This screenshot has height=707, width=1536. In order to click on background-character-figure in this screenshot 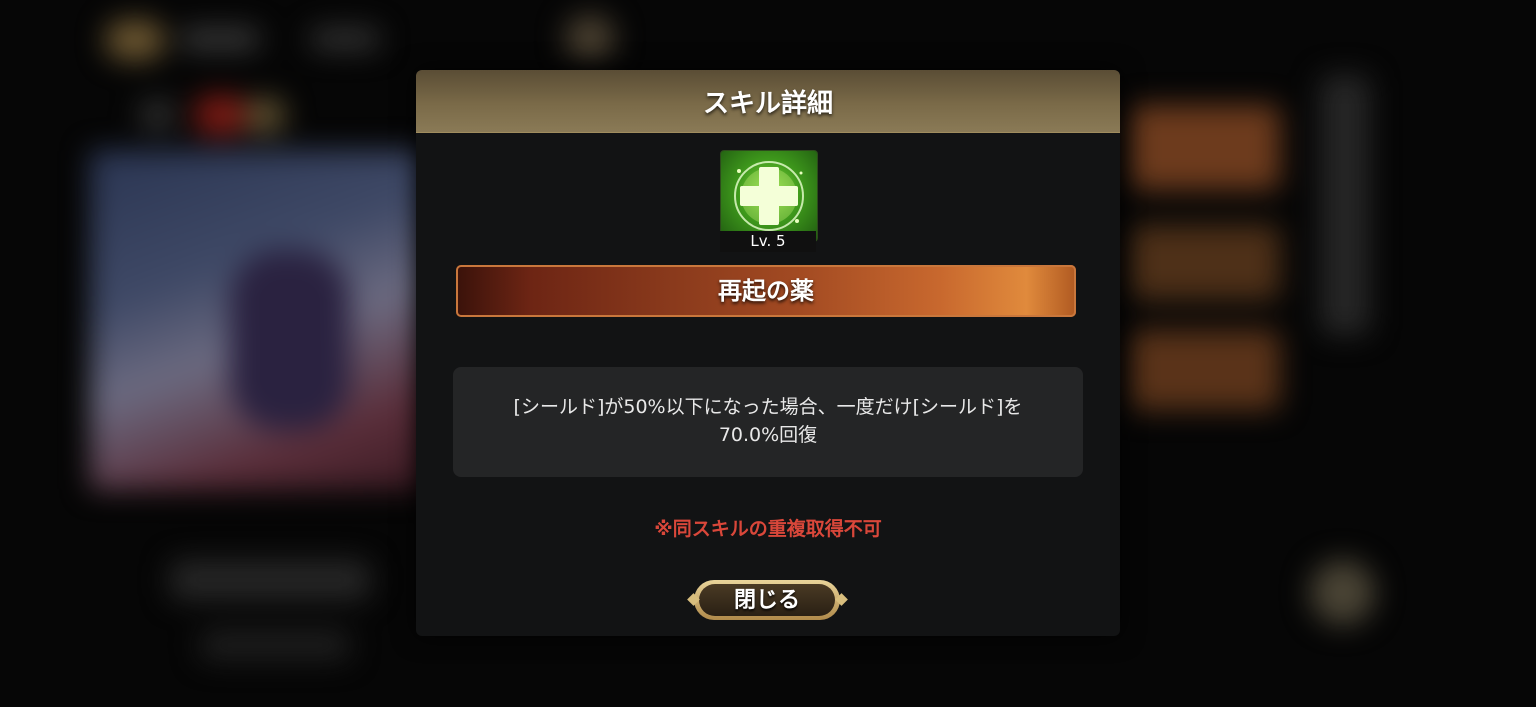, I will do `click(290, 340)`.